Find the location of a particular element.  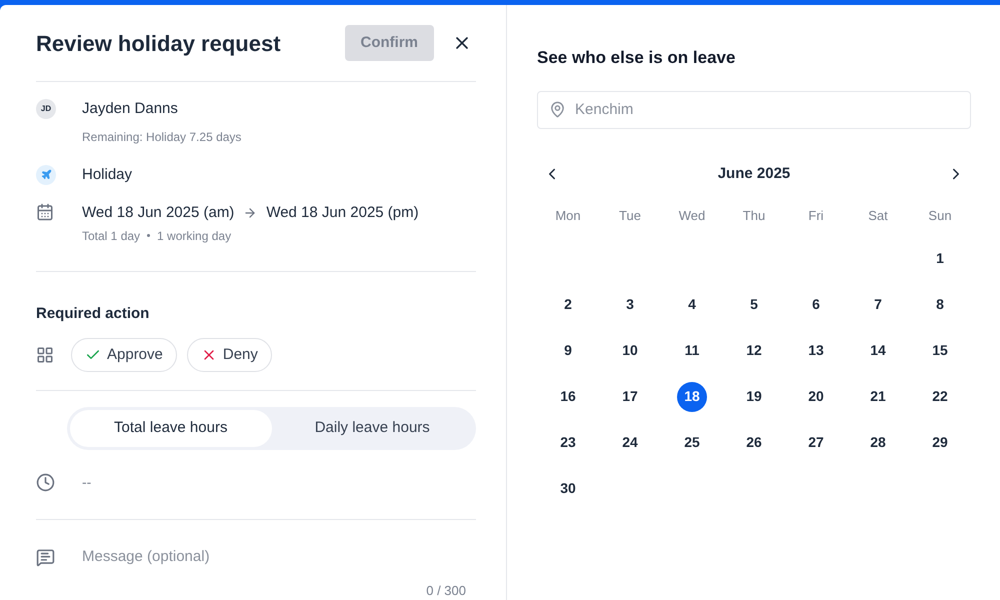

calendar-day: 16 is located at coordinates (568, 397).